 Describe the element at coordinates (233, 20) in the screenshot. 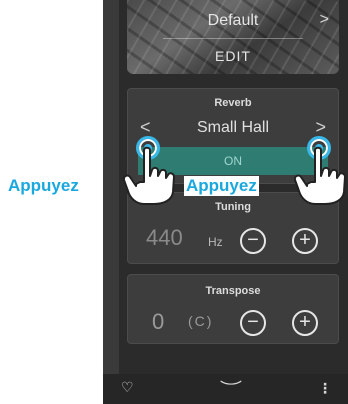

I see `preset-name: Default` at that location.